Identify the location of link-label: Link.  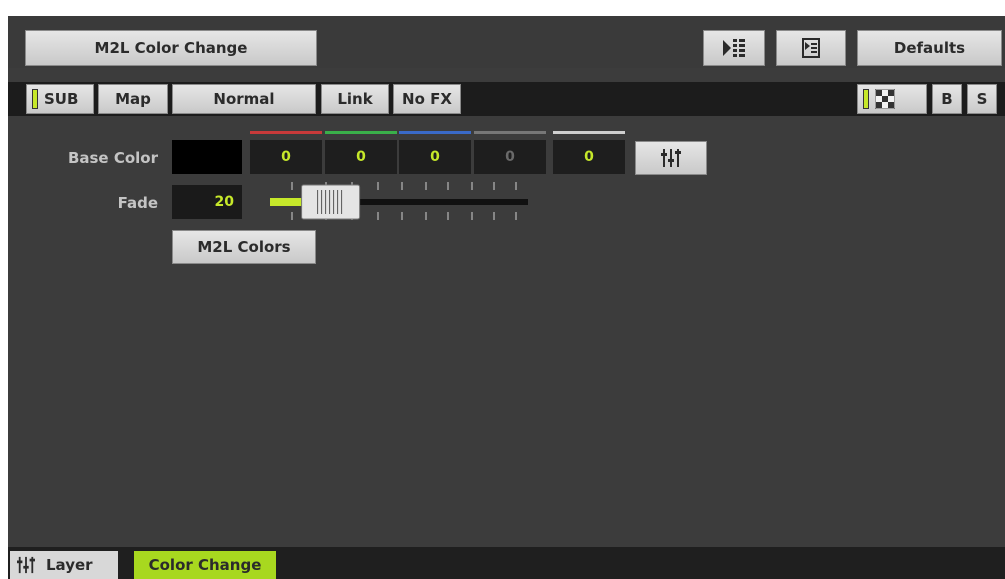
(355, 99).